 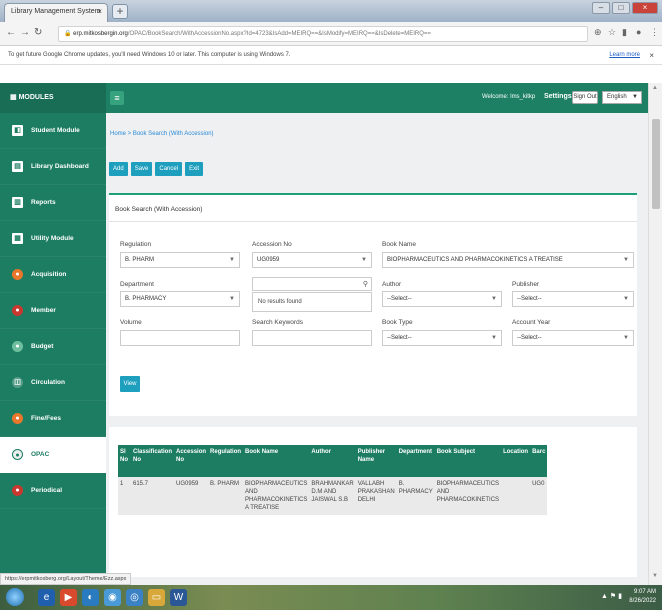 I want to click on zoom-icon: ⊕, so click(x=598, y=32).